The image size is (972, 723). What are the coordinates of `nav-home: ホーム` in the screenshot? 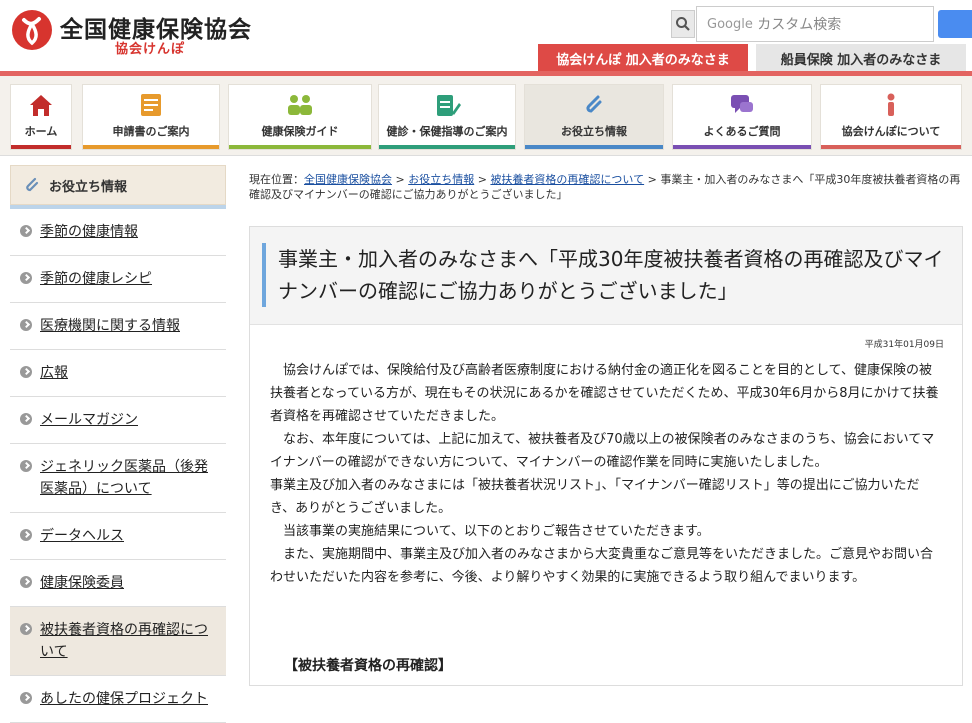 It's located at (41, 117).